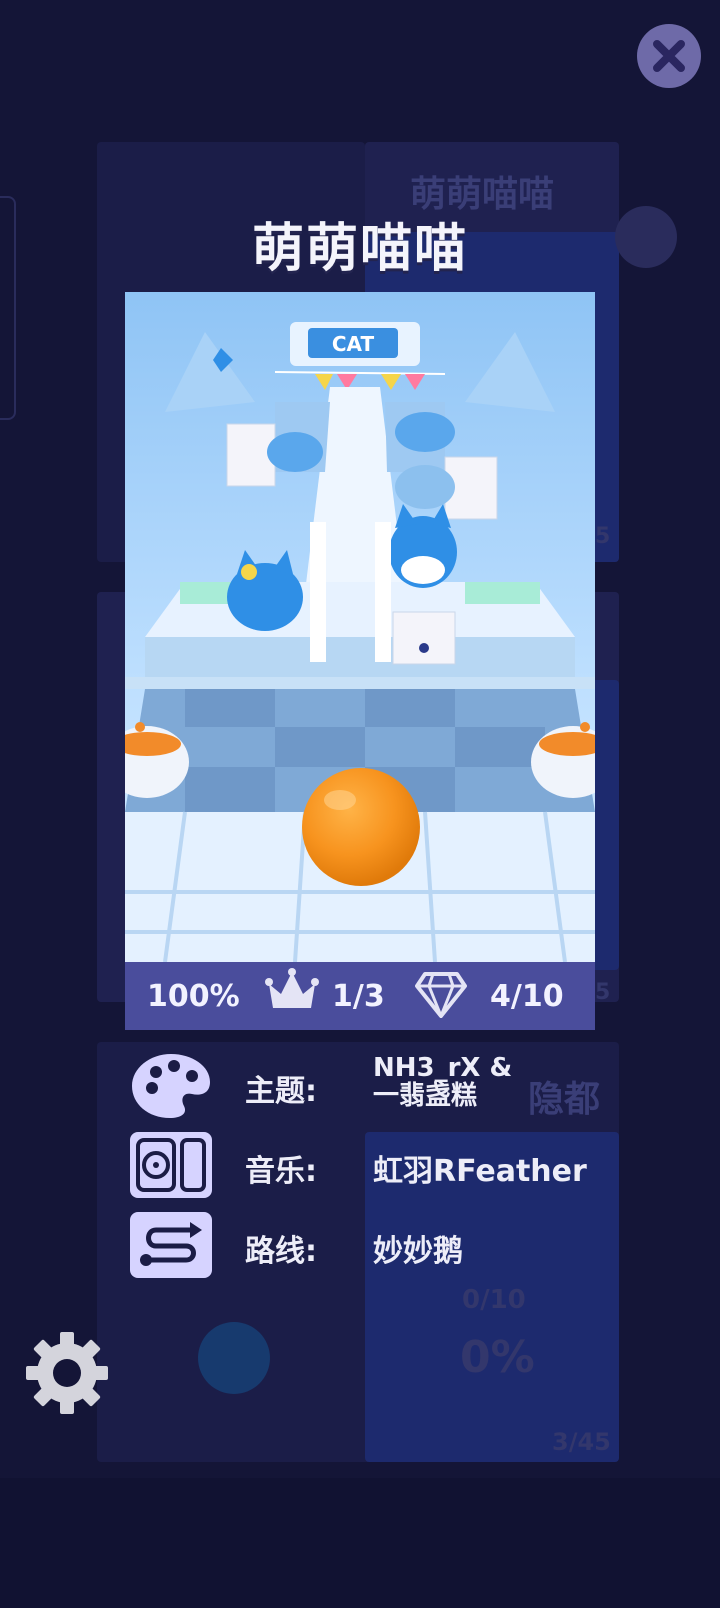  I want to click on route-value: 妙妙鹅, so click(418, 1251).